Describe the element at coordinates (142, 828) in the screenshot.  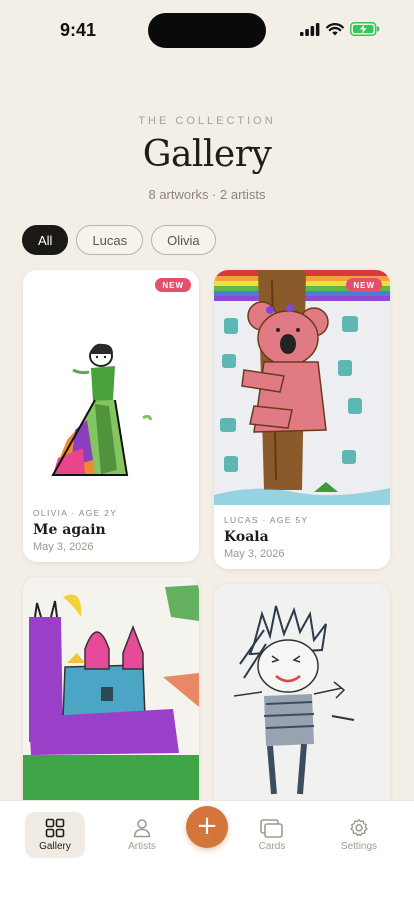
I see `person-icon` at that location.